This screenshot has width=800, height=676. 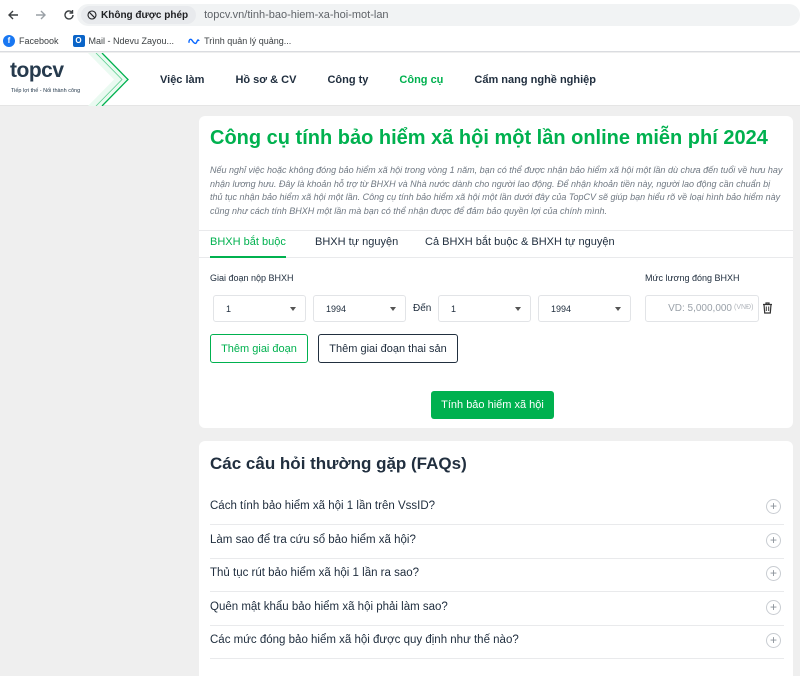 What do you see at coordinates (229, 308) in the screenshot?
I see `from-month-value: 1` at bounding box center [229, 308].